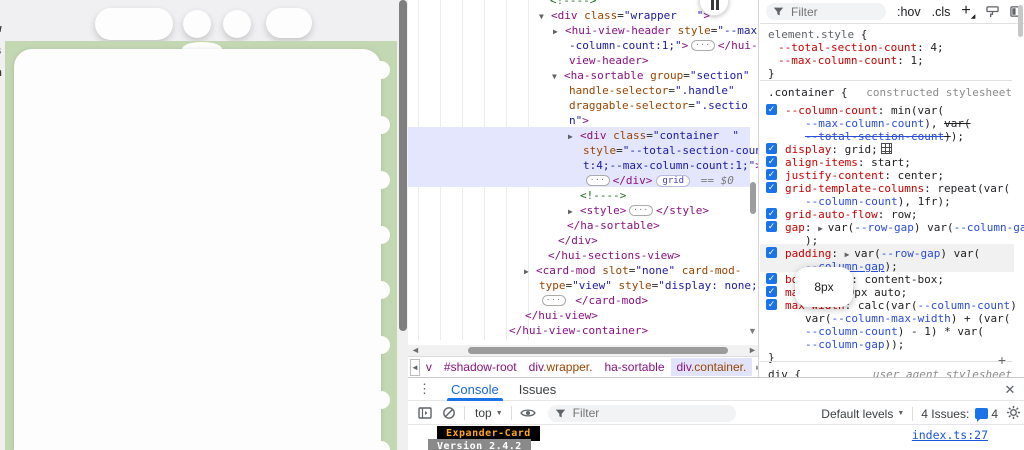  What do you see at coordinates (579, 120) in the screenshot?
I see `elements-code-line: n">` at bounding box center [579, 120].